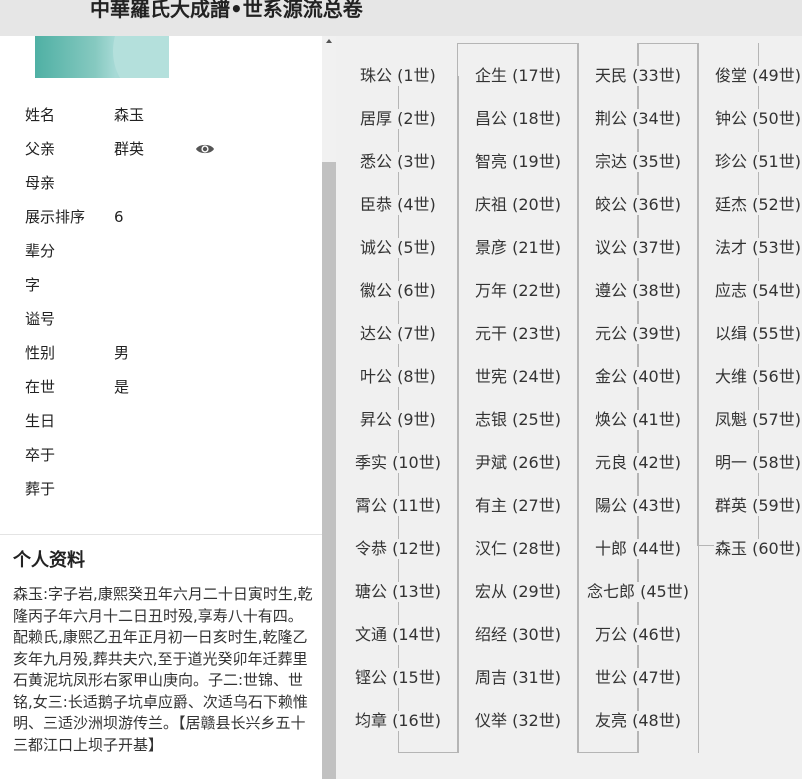 This screenshot has height=779, width=802. Describe the element at coordinates (398, 592) in the screenshot. I see `lineage-generation-item: 瑭公 (13世)` at that location.